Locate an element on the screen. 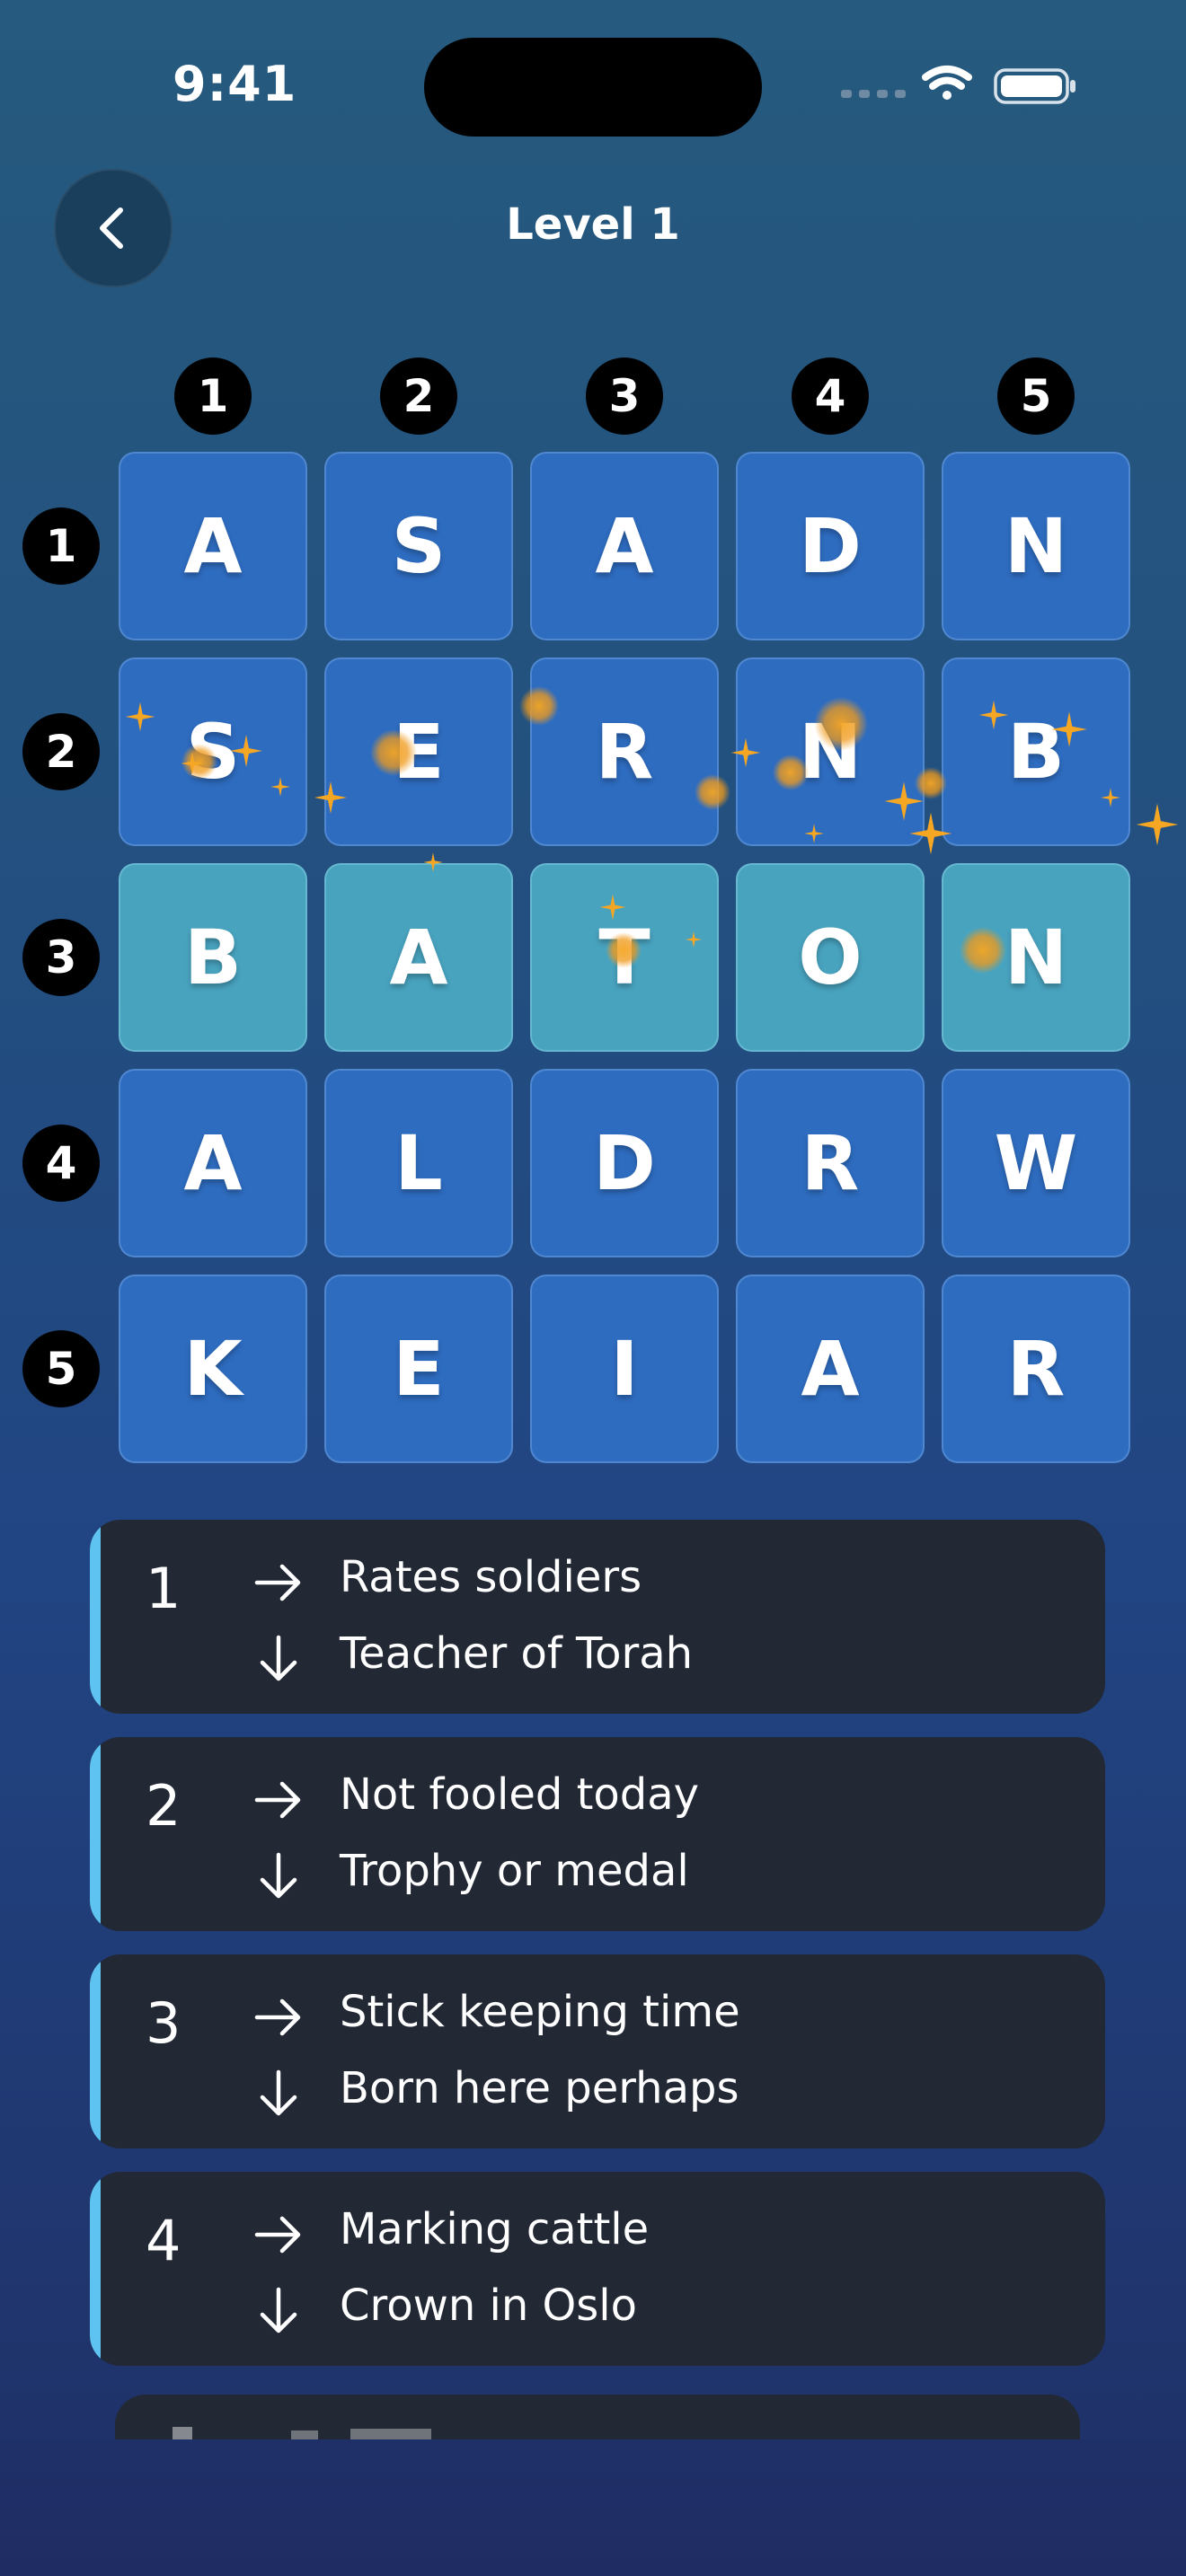 The width and height of the screenshot is (1186, 2576). clue-across-text: Rates soldiers is located at coordinates (491, 1577).